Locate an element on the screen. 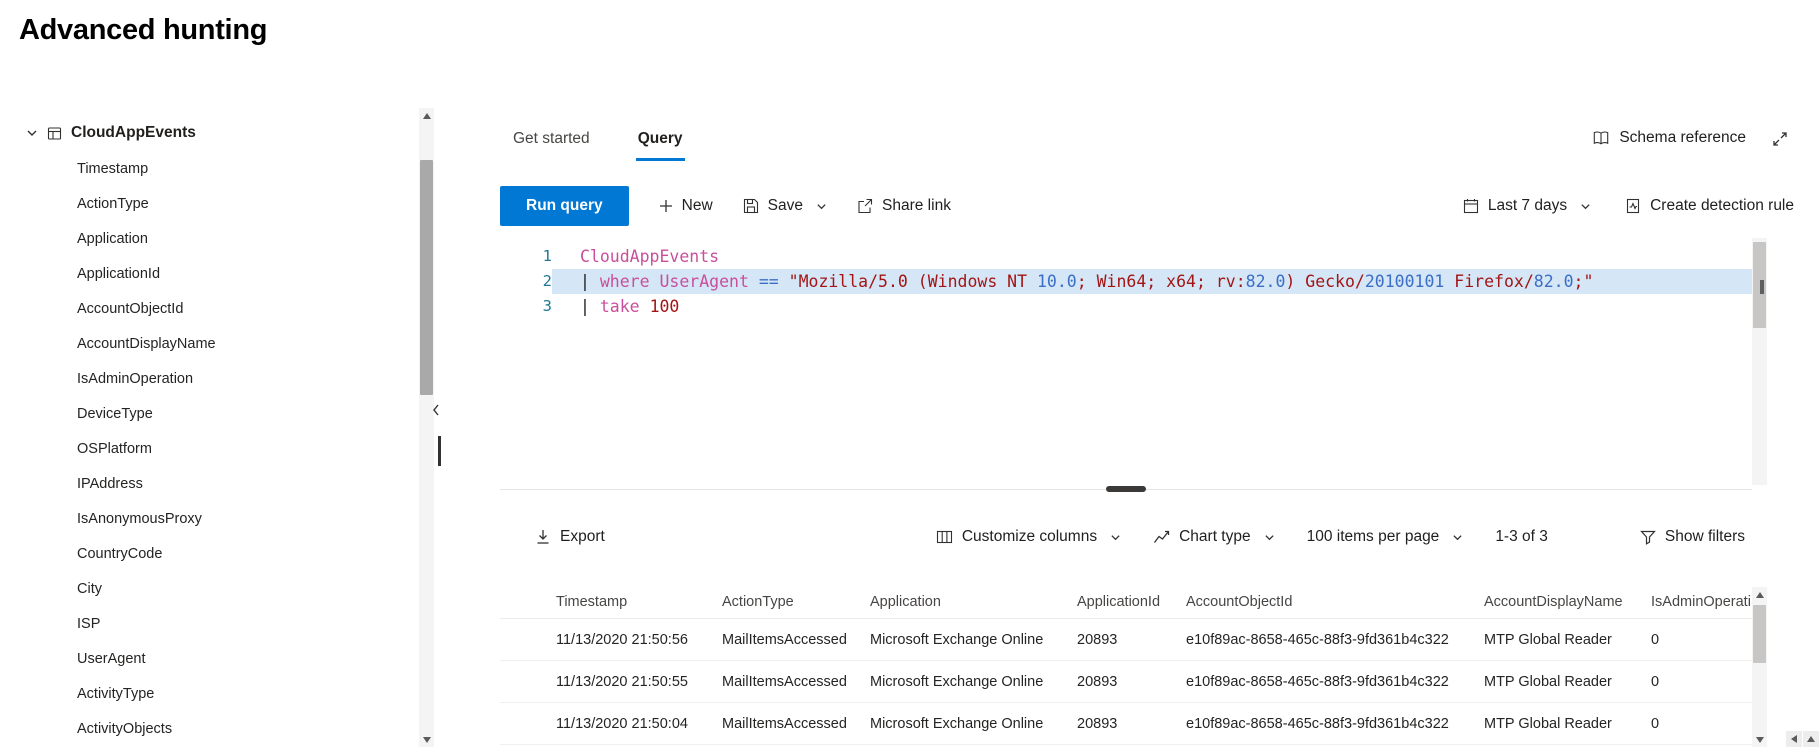  schema-field-activityobjects: ActivityObjects is located at coordinates (237, 729).